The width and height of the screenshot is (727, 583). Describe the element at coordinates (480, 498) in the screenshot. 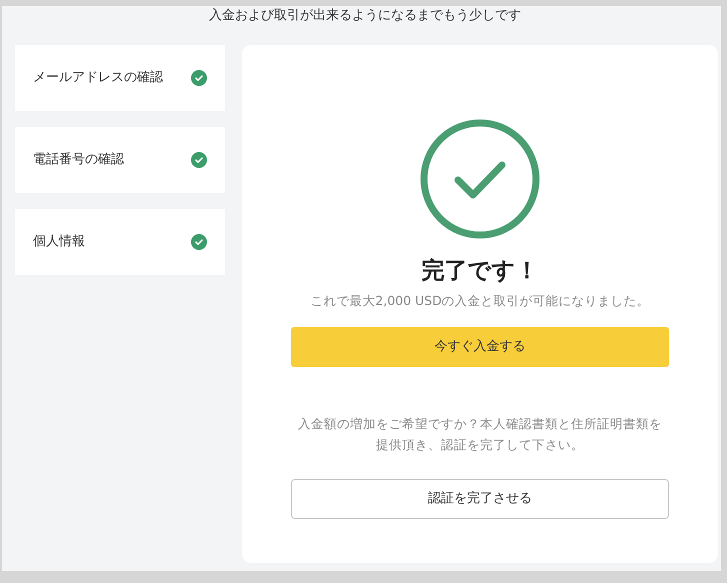

I see `complete-verification-button: 認証を完了させる` at that location.